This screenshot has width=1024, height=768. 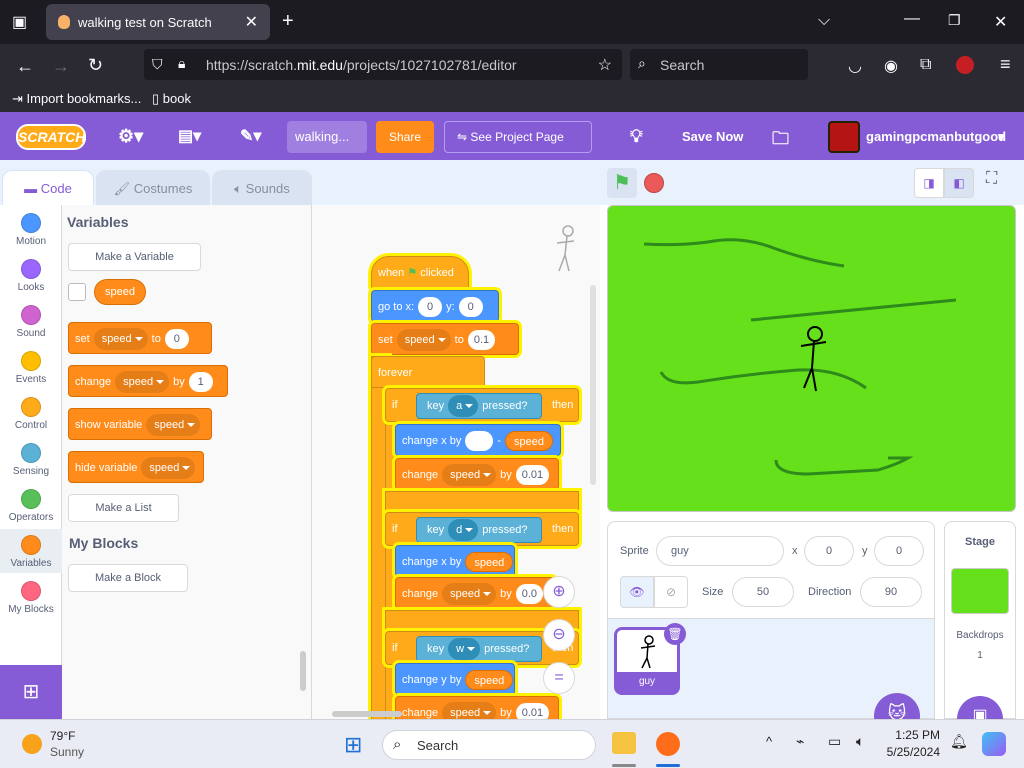 I want to click on show-sprite-eye-icon: 👁︎, so click(x=637, y=592).